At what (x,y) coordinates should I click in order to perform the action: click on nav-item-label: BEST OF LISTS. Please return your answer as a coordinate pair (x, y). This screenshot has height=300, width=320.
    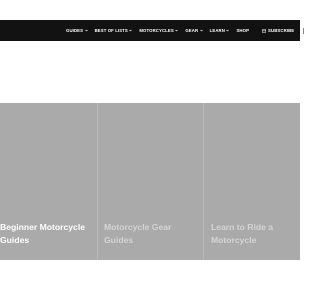
    Looking at the image, I should click on (111, 30).